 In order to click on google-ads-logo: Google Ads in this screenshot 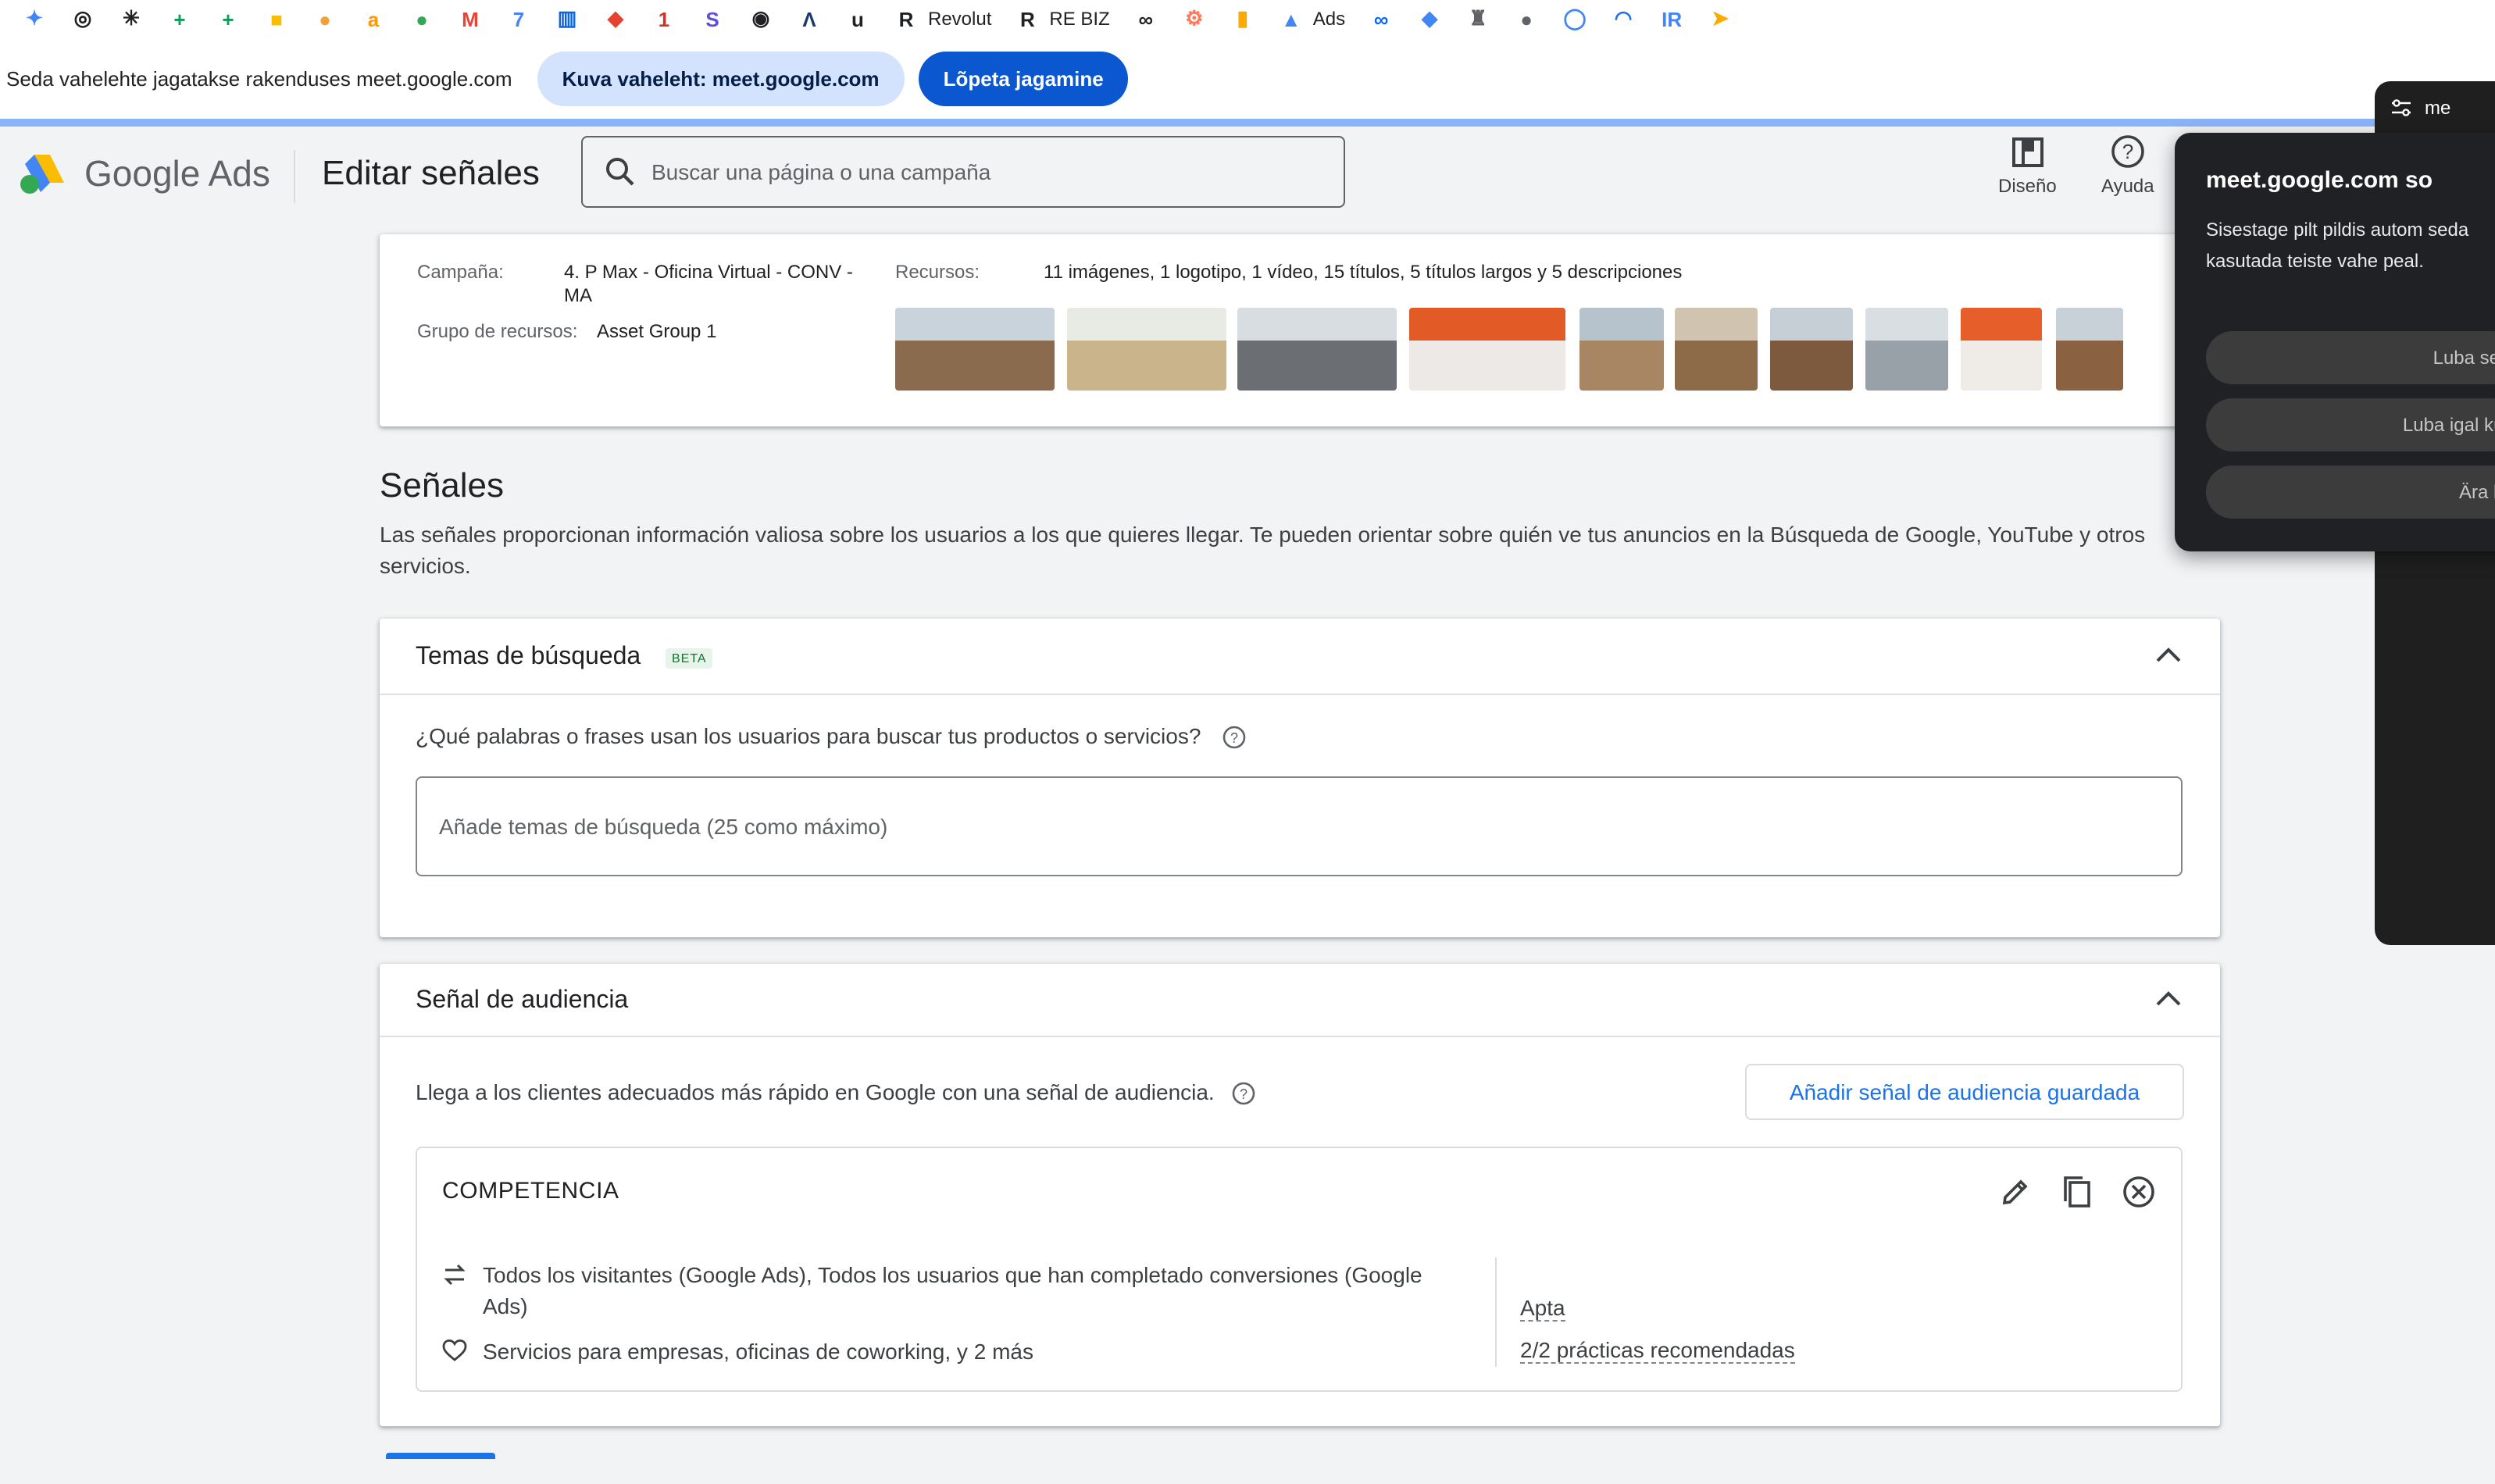, I will do `click(144, 173)`.